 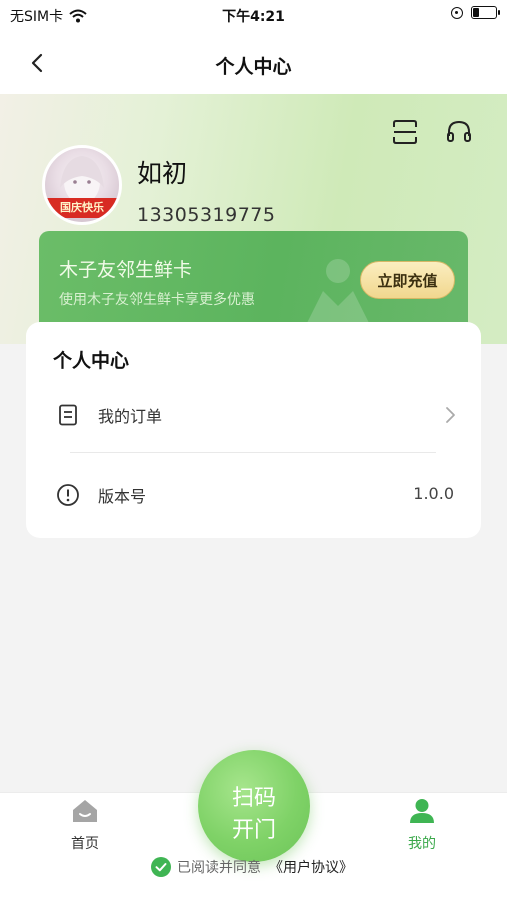 What do you see at coordinates (253, 414) in the screenshot?
I see `my-orders-row: 我的订单` at bounding box center [253, 414].